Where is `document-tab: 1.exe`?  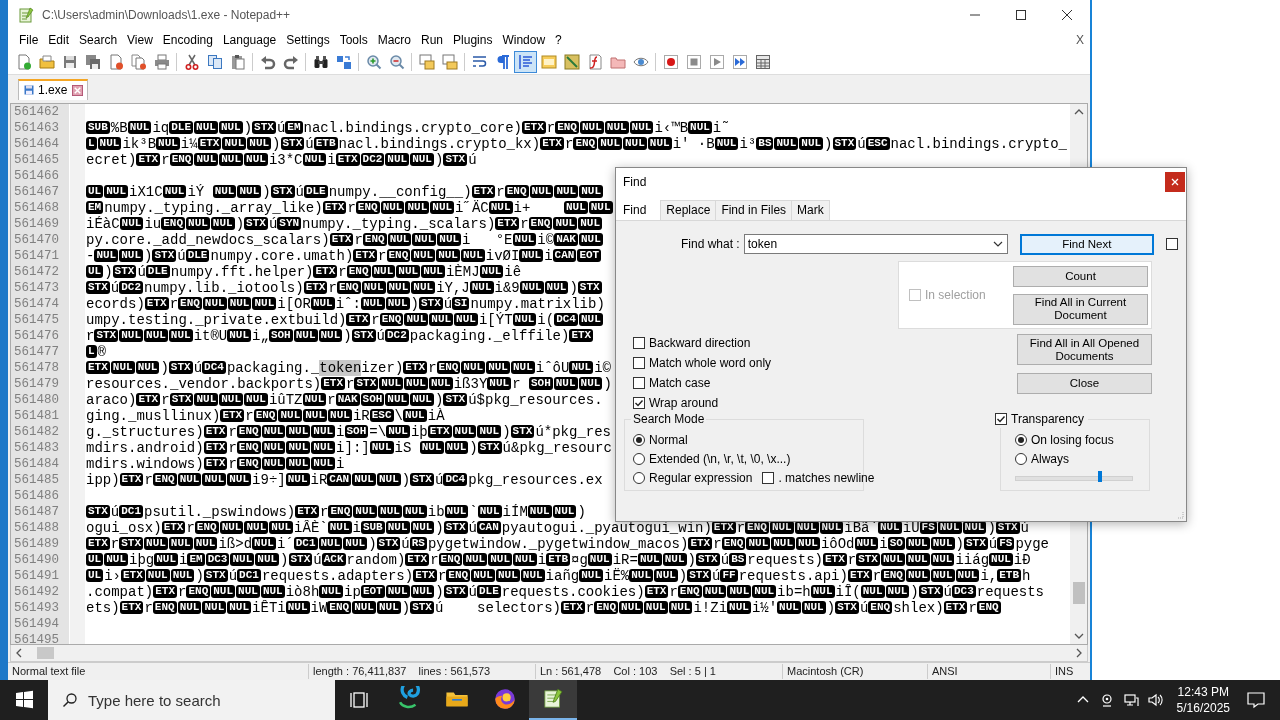 document-tab: 1.exe is located at coordinates (53, 89).